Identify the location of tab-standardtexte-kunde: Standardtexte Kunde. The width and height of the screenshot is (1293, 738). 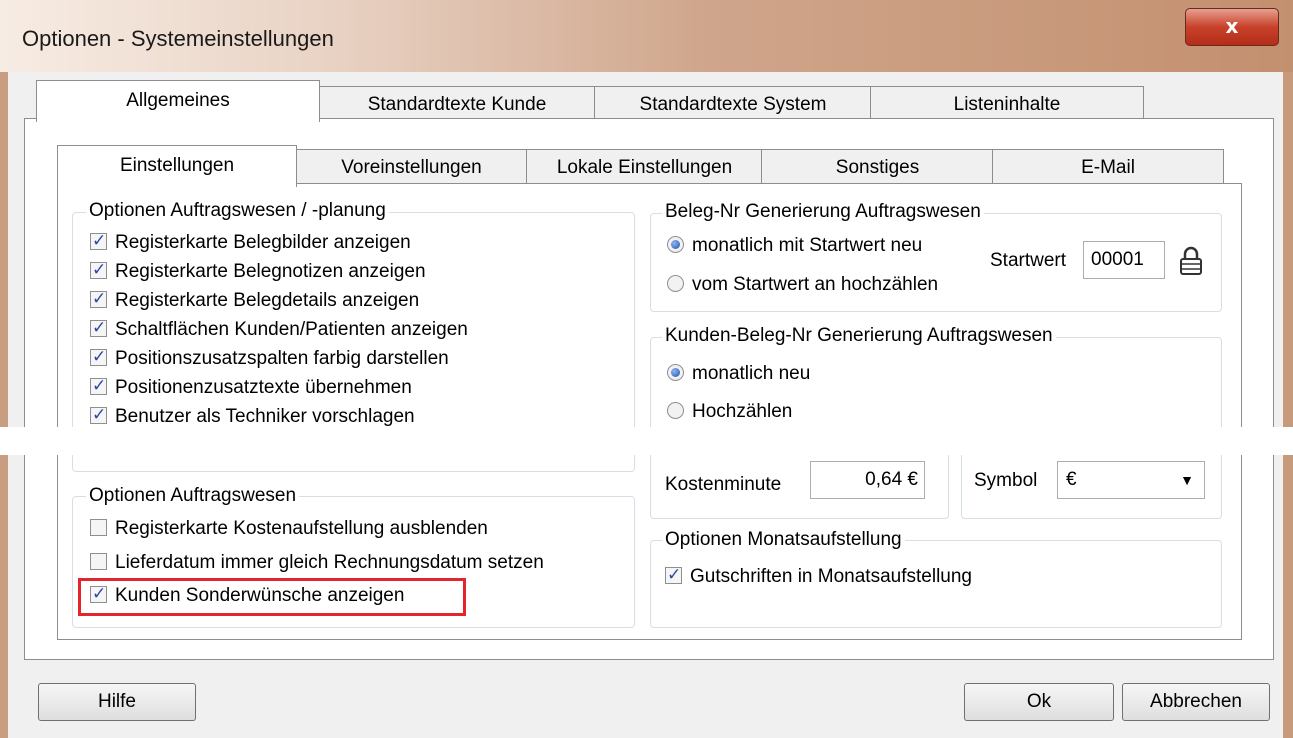
(457, 104).